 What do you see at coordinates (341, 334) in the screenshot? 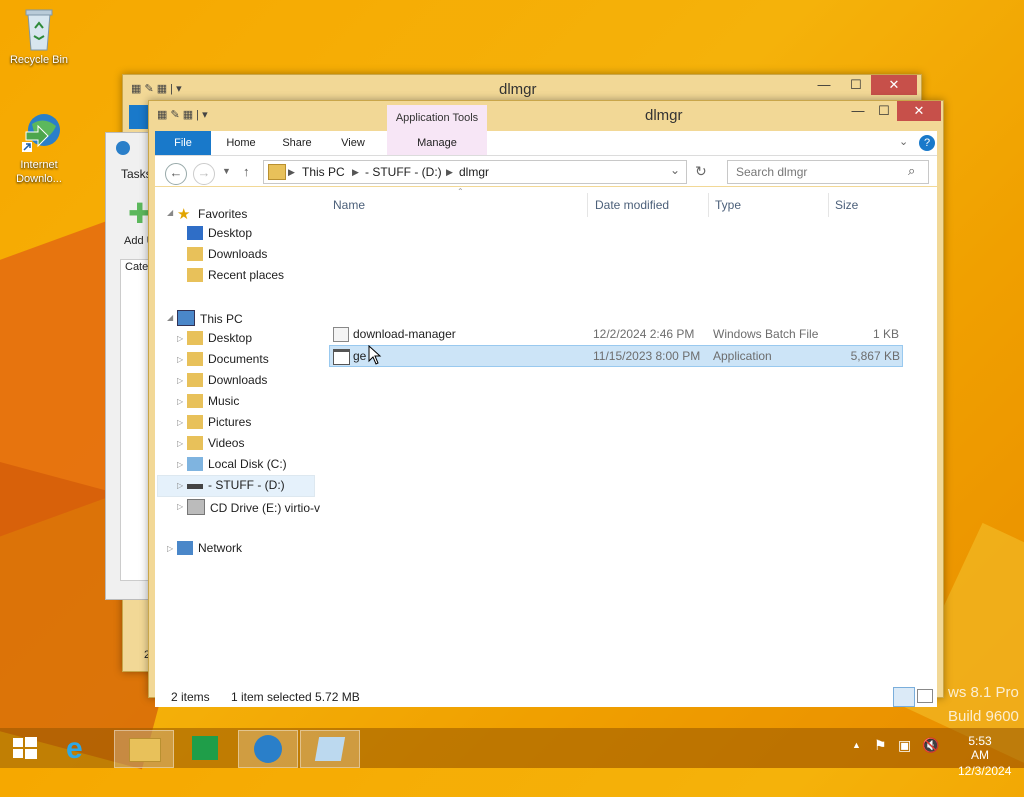
I see `batch-file-icon` at bounding box center [341, 334].